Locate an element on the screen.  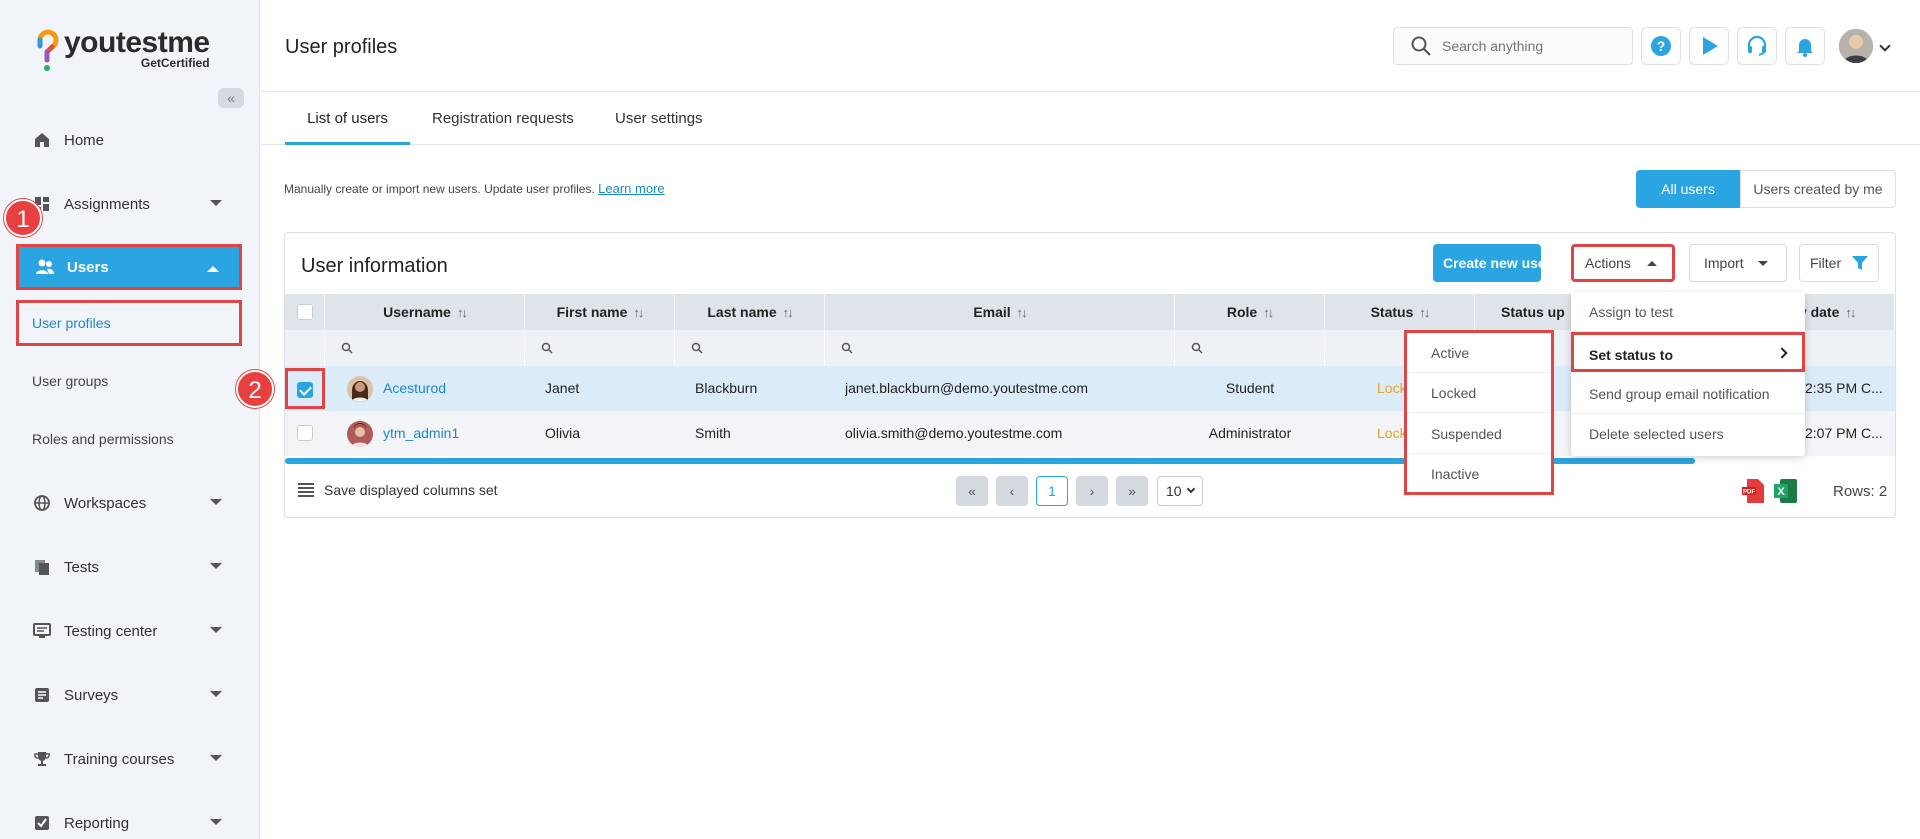
sidebar-item-workspaces: Workspaces is located at coordinates (129, 503).